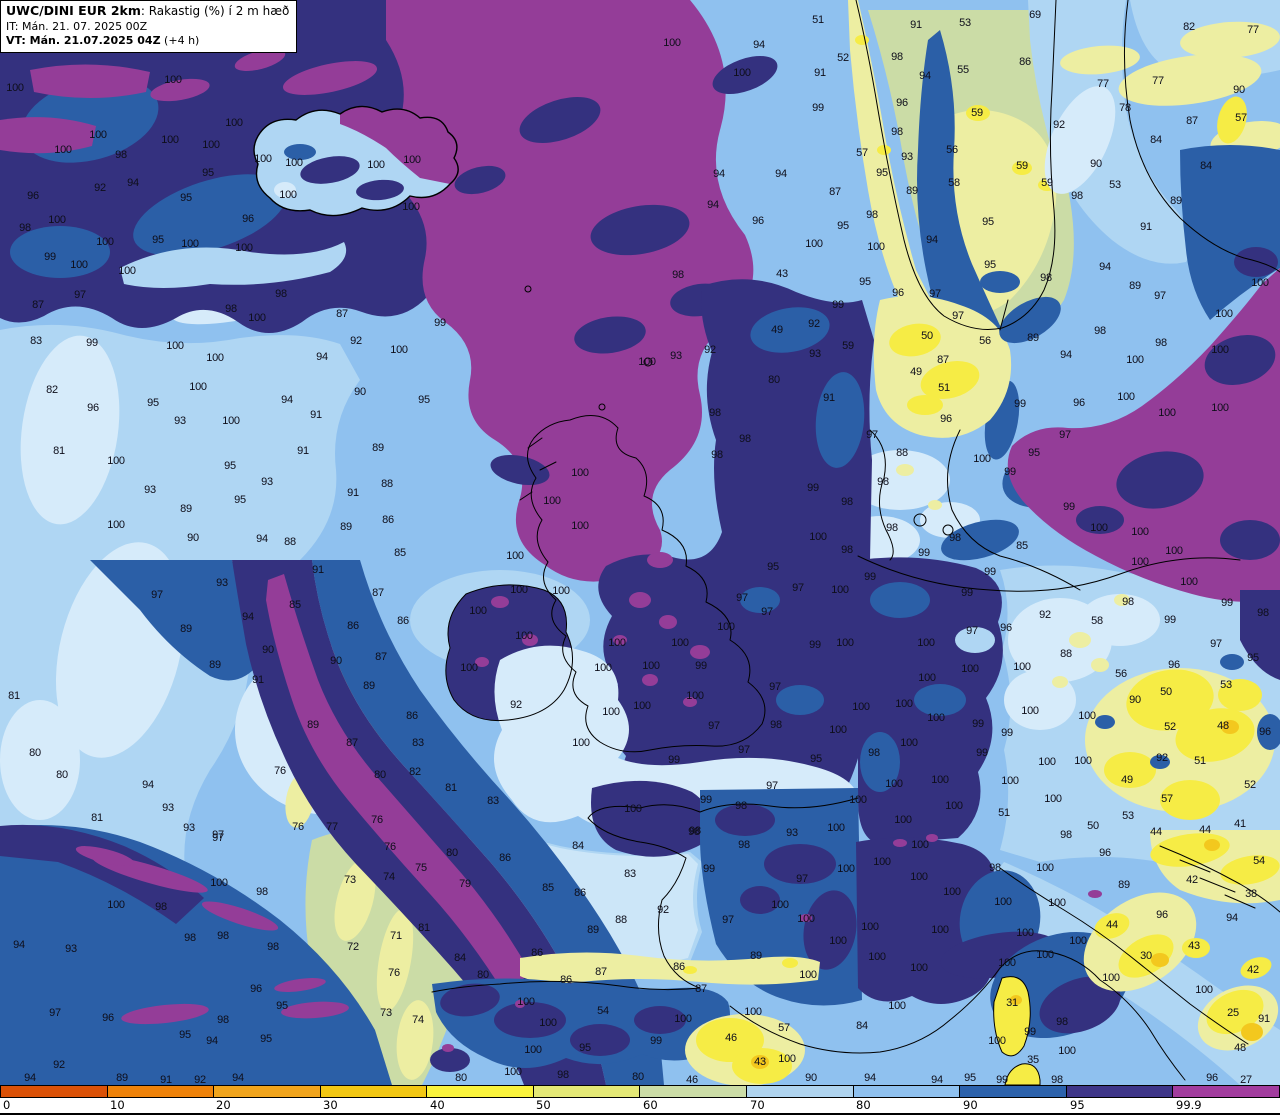 The image size is (1280, 1115). I want to click on map-value-label: 90, so click(1135, 700).